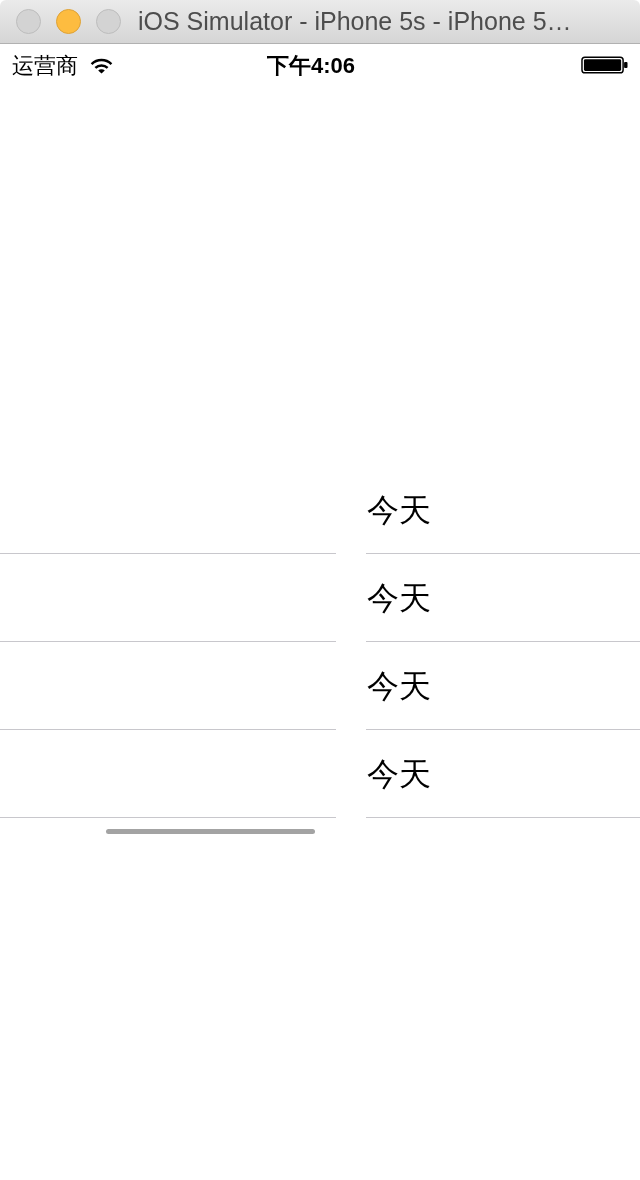  Describe the element at coordinates (68, 21) in the screenshot. I see `minimize-button` at that location.